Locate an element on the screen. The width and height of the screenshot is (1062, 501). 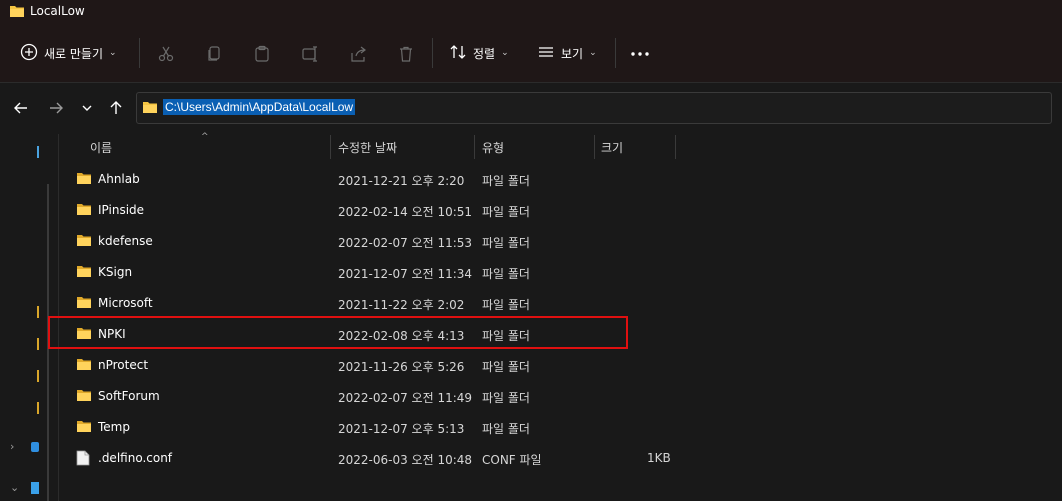
list-item: IPinside 2022-02-14 오전 10:51 파일 폴더 is located at coordinates (562, 210).